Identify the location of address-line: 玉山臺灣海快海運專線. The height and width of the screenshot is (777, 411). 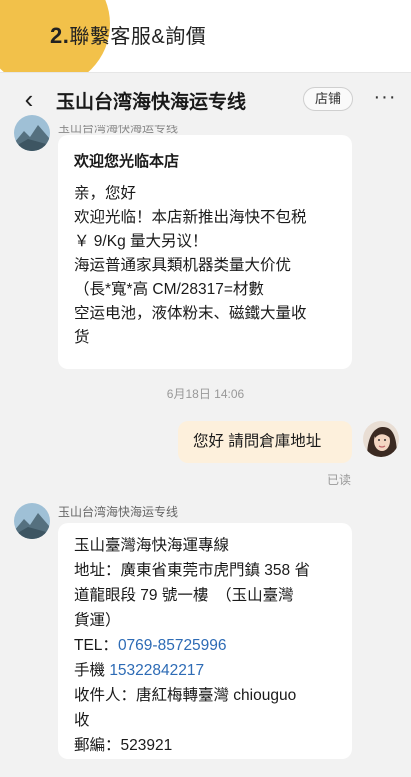
(152, 545).